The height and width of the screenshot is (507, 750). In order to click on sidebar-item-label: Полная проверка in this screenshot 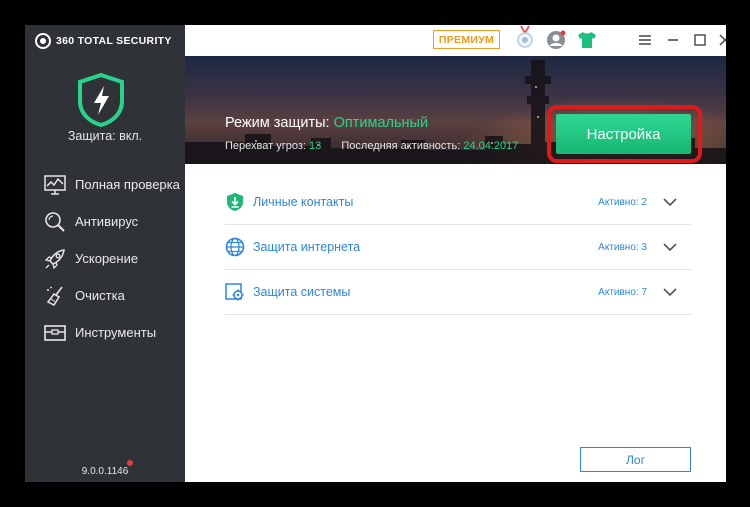, I will do `click(127, 184)`.